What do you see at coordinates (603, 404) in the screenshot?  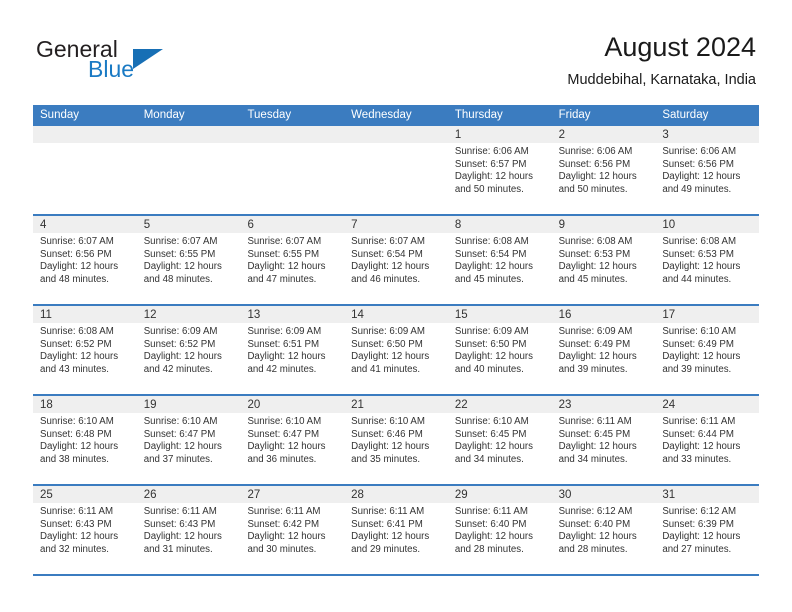 I see `day-number: 23` at bounding box center [603, 404].